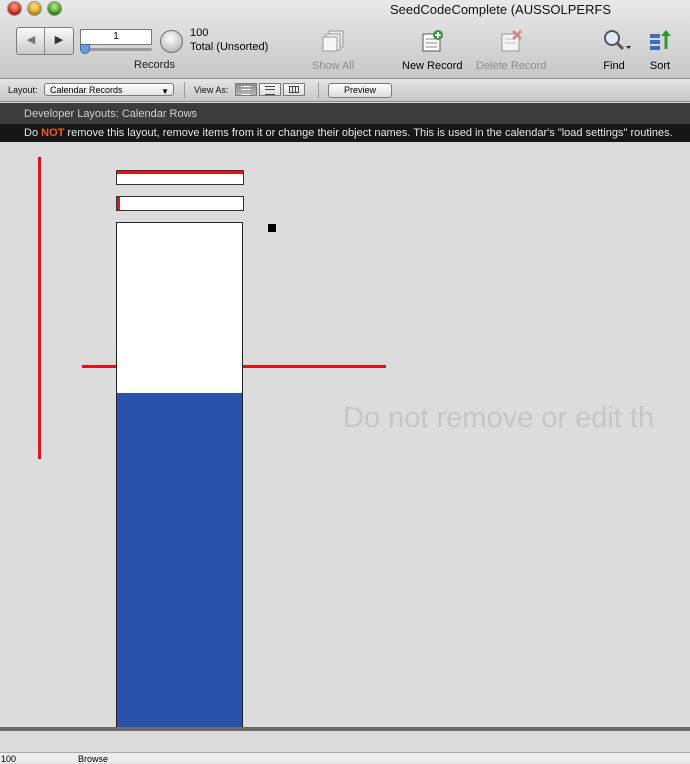 The height and width of the screenshot is (764, 690). I want to click on preview-button: Preview, so click(360, 90).